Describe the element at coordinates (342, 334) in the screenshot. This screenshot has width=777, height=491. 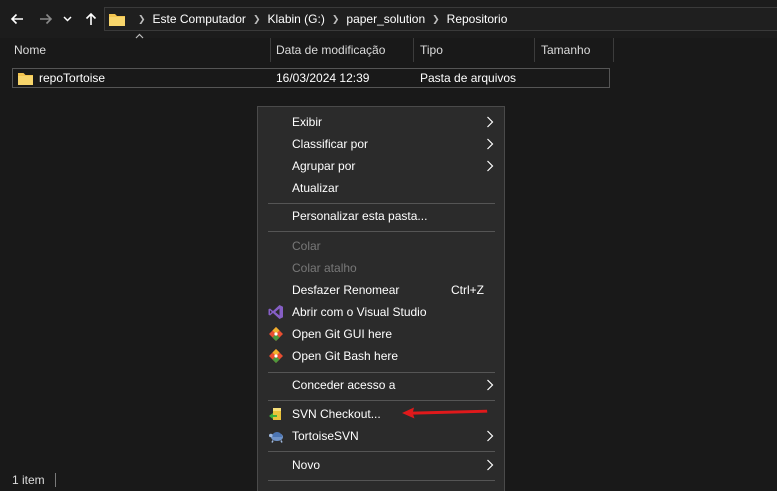
I see `menu-item-label: Open Git GUI here` at that location.